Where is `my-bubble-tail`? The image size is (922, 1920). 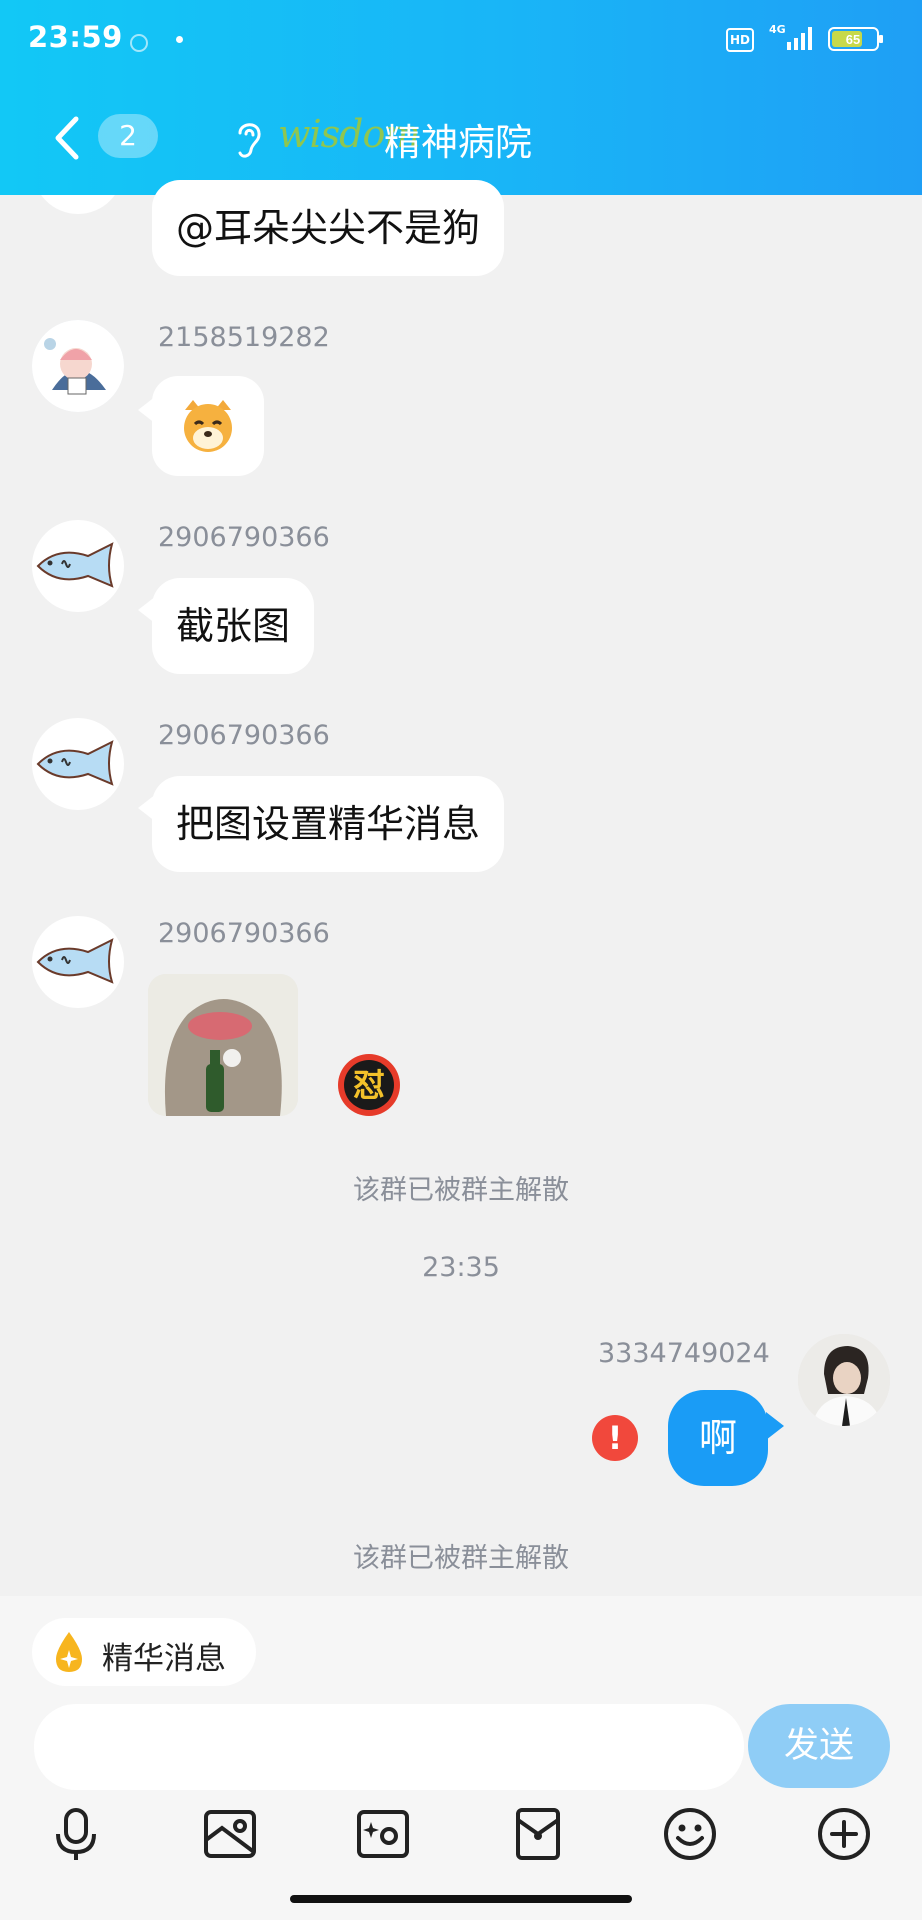
my-bubble-tail is located at coordinates (775, 1426).